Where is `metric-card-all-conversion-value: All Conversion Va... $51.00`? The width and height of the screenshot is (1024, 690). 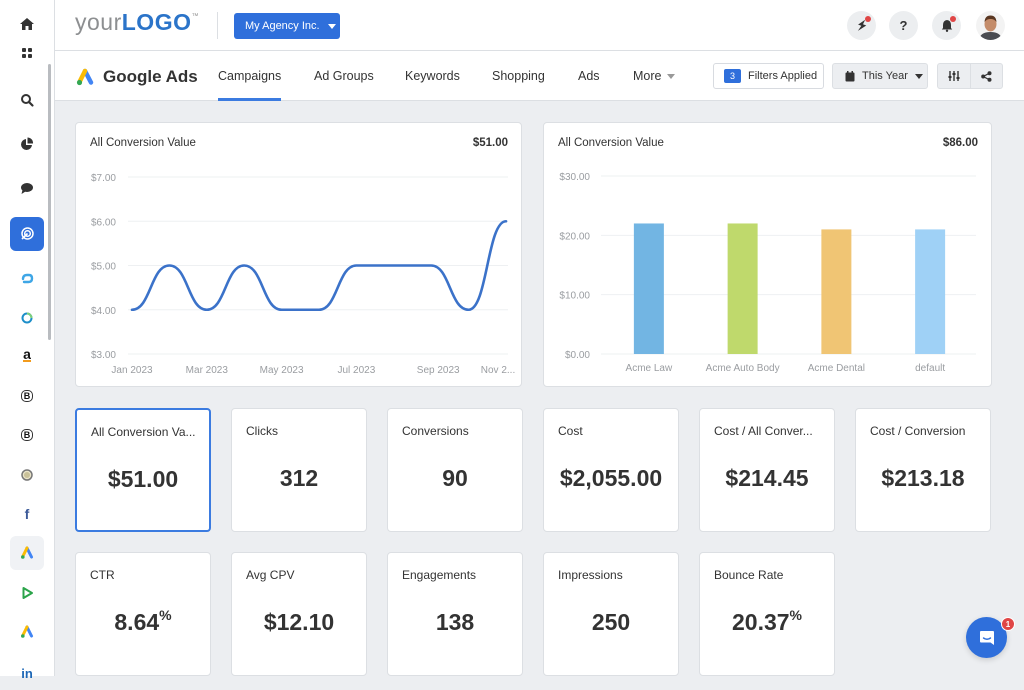 metric-card-all-conversion-value: All Conversion Va... $51.00 is located at coordinates (143, 470).